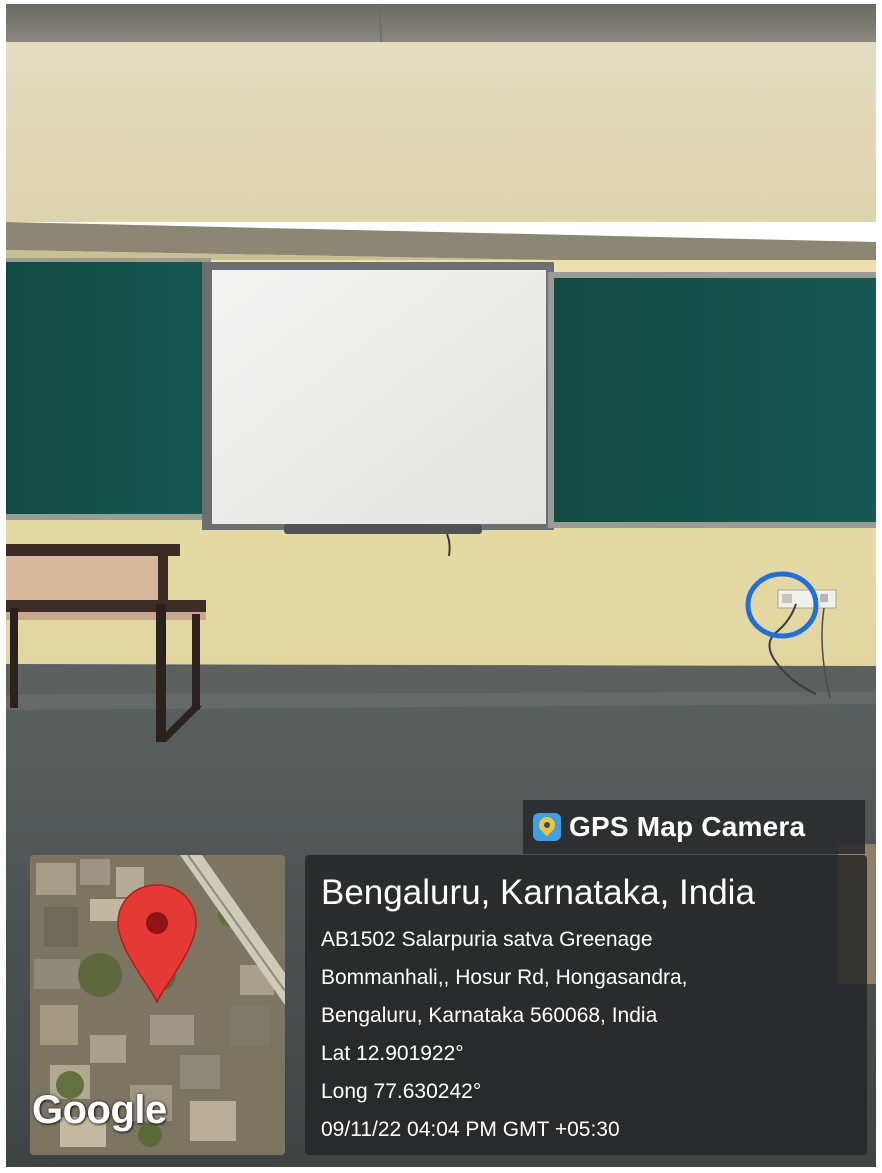  I want to click on left-greenboard, so click(105, 388).